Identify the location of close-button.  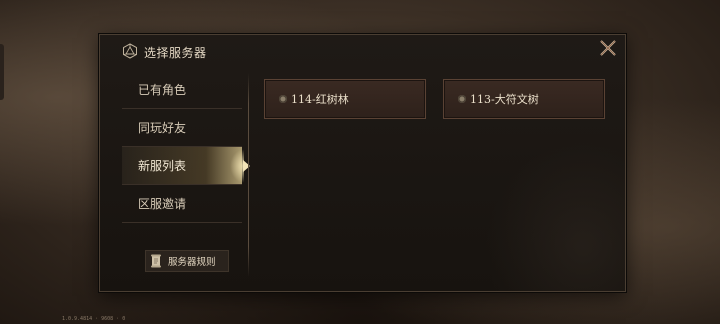
(608, 48).